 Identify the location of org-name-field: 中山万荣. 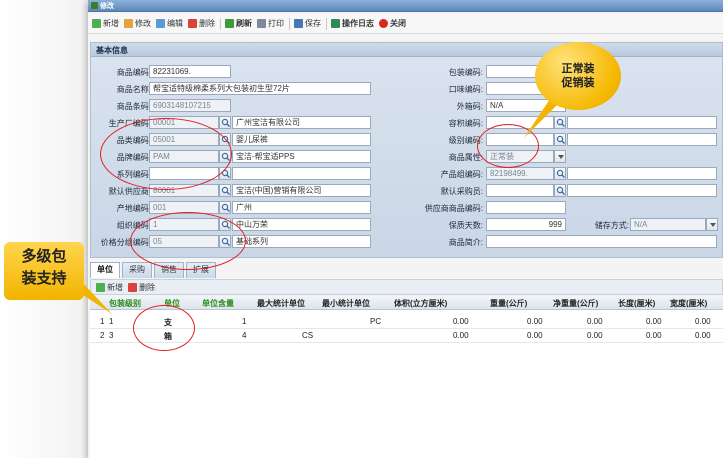
(301, 224).